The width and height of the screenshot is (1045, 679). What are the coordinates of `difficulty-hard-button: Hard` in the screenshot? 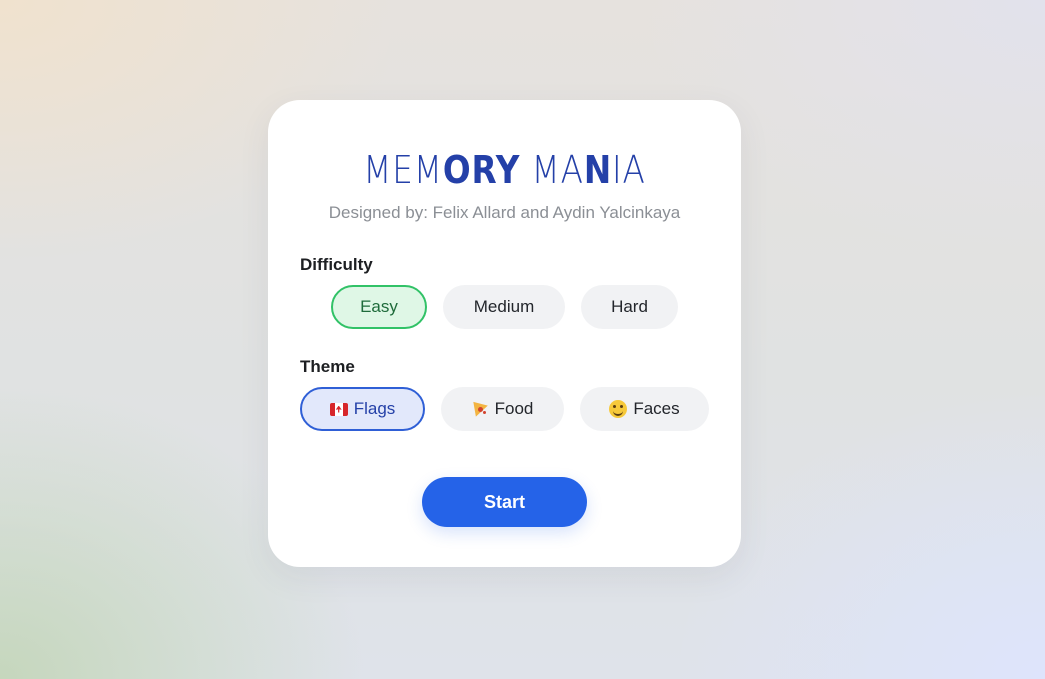 It's located at (629, 307).